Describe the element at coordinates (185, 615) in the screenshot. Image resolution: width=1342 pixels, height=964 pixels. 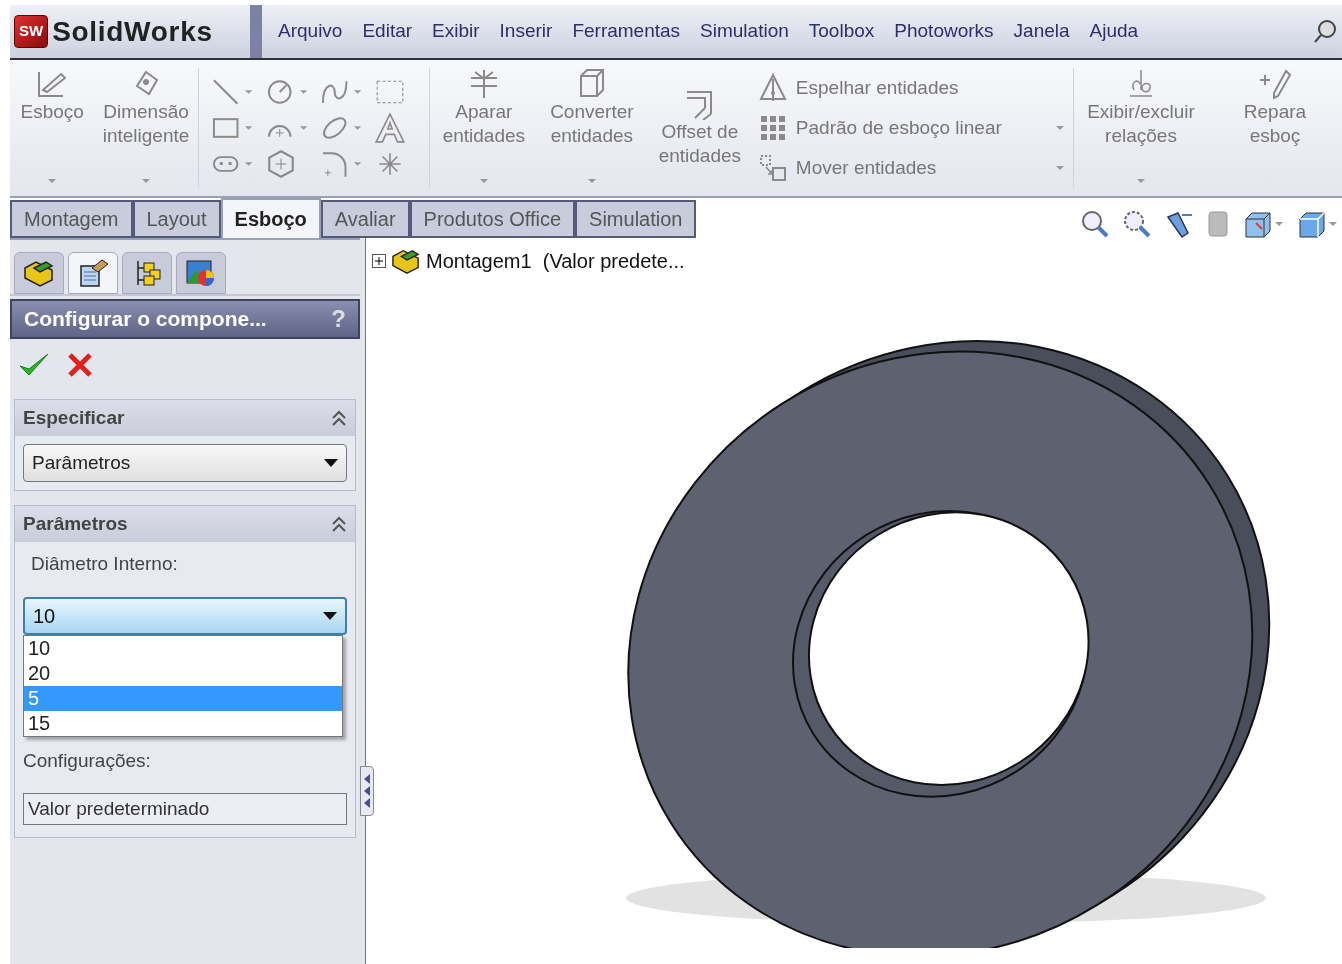
I see `diameter-dropdown: 10` at that location.